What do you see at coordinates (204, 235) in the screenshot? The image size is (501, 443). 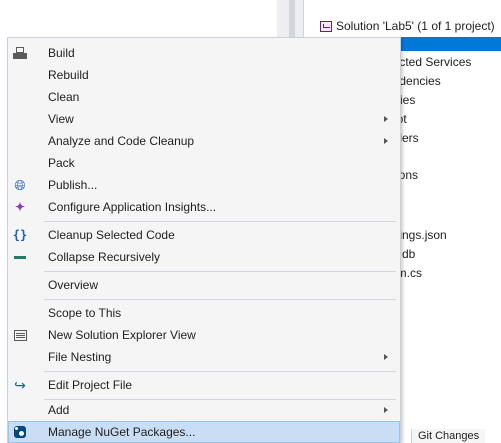 I see `menu-item-cleanup-selected-code: {} Cleanup Selected Code` at bounding box center [204, 235].